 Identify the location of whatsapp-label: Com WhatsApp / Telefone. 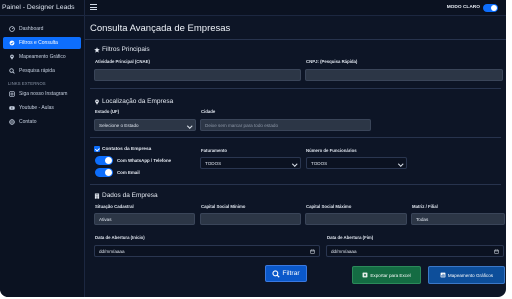
(144, 160).